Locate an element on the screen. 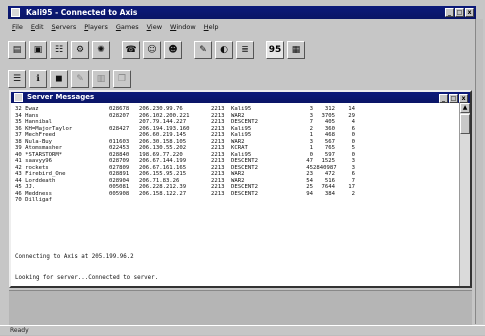  table-row: 70 Dilligaf is located at coordinates (233, 200).